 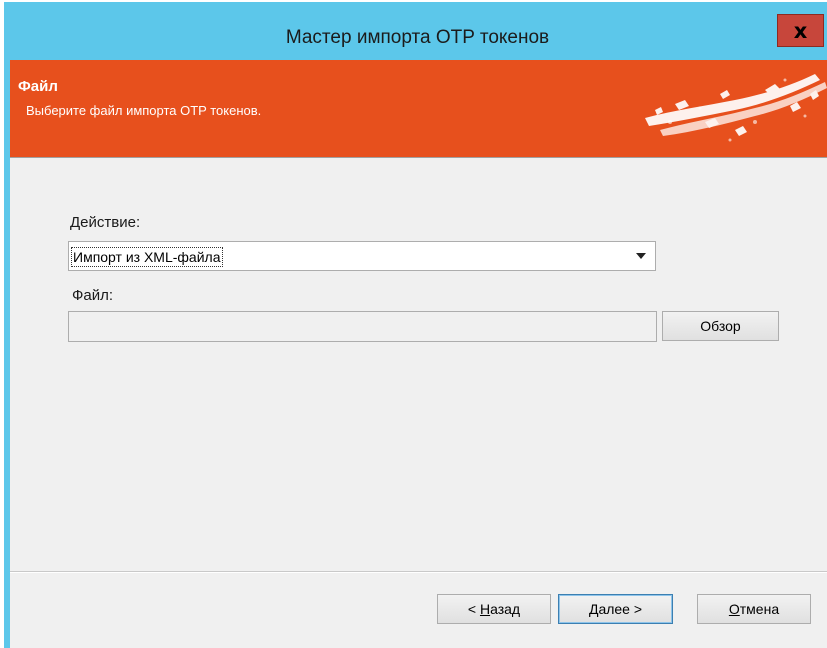 I want to click on footer-divider-highlight, so click(x=418, y=572).